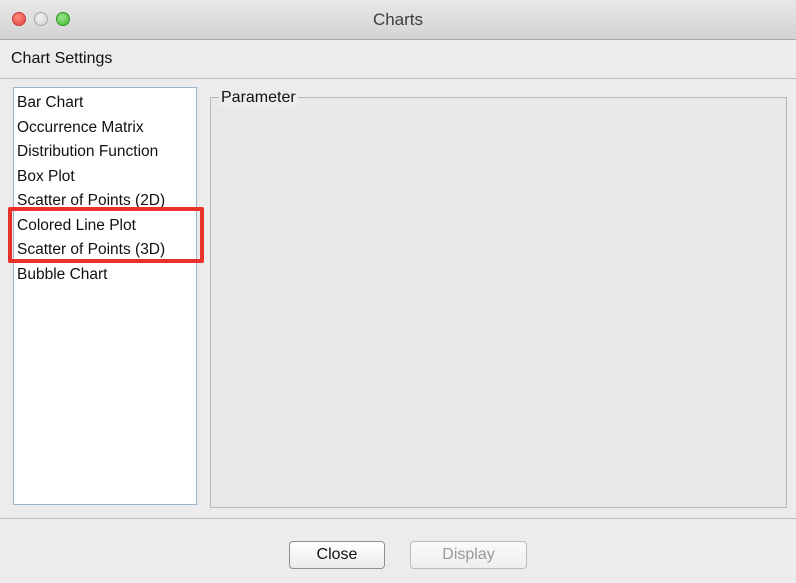 This screenshot has width=796, height=583. I want to click on display-button: Display, so click(468, 555).